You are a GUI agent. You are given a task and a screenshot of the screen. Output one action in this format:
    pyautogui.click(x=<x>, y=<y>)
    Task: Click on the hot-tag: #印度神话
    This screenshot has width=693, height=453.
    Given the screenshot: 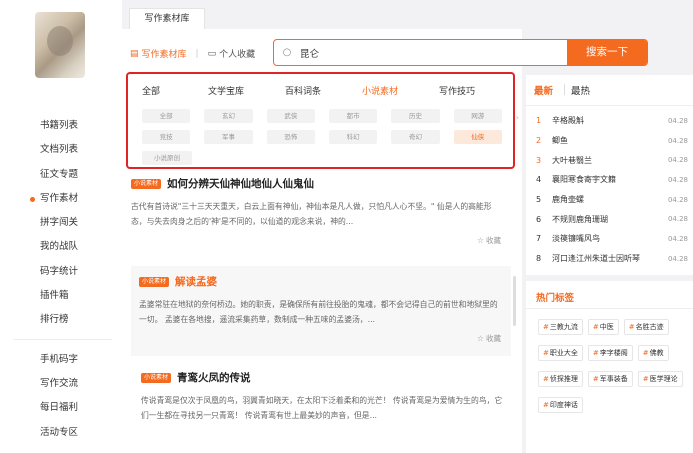 What is the action you would take?
    pyautogui.click(x=560, y=405)
    